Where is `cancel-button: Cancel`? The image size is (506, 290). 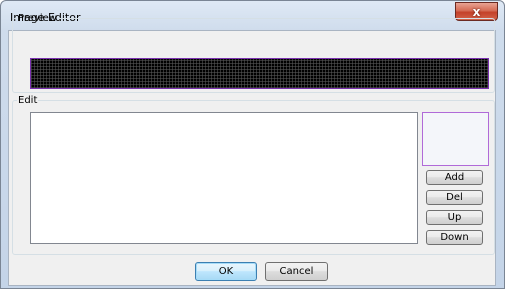 cancel-button: Cancel is located at coordinates (296, 271).